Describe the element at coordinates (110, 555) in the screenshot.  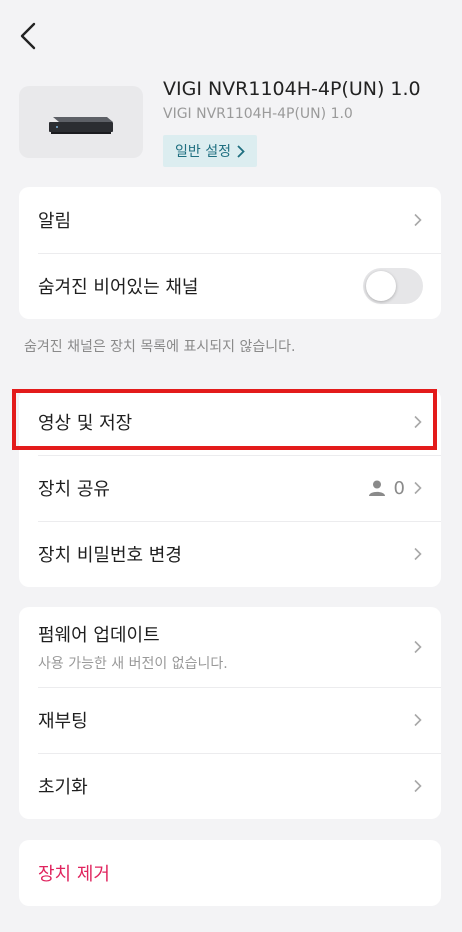
I see `change-password-label: 장치 비밀번호 변경` at that location.